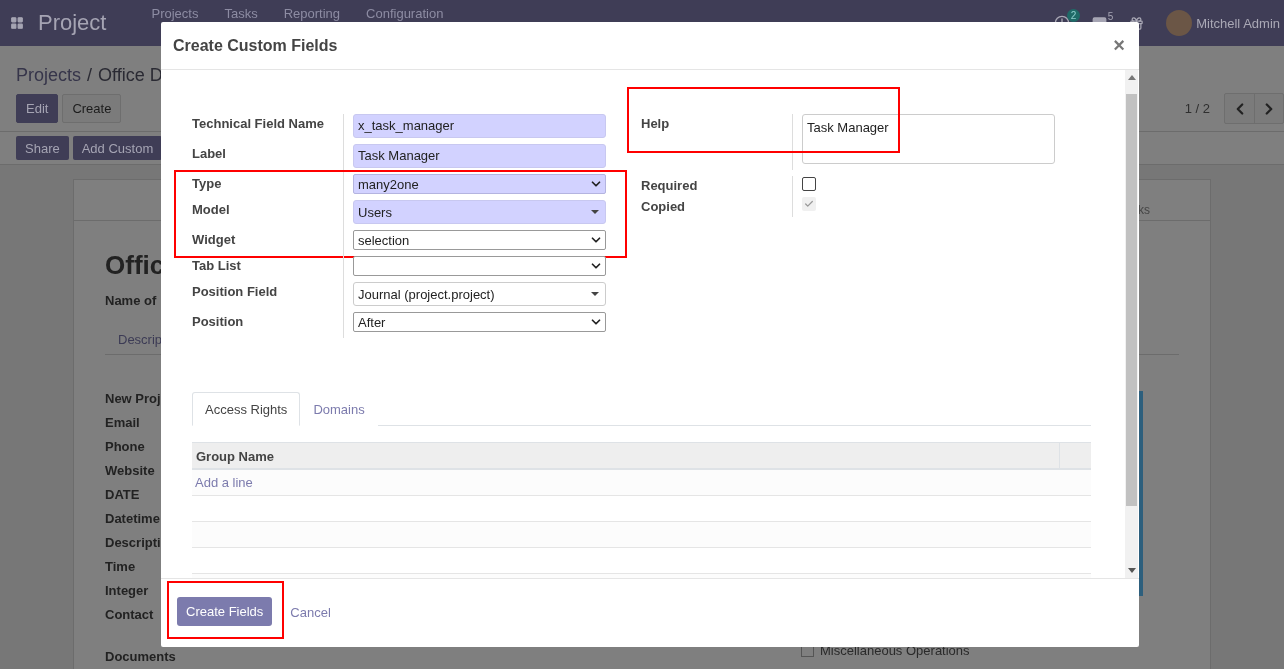  Describe the element at coordinates (217, 266) in the screenshot. I see `field-label: Tab List` at that location.